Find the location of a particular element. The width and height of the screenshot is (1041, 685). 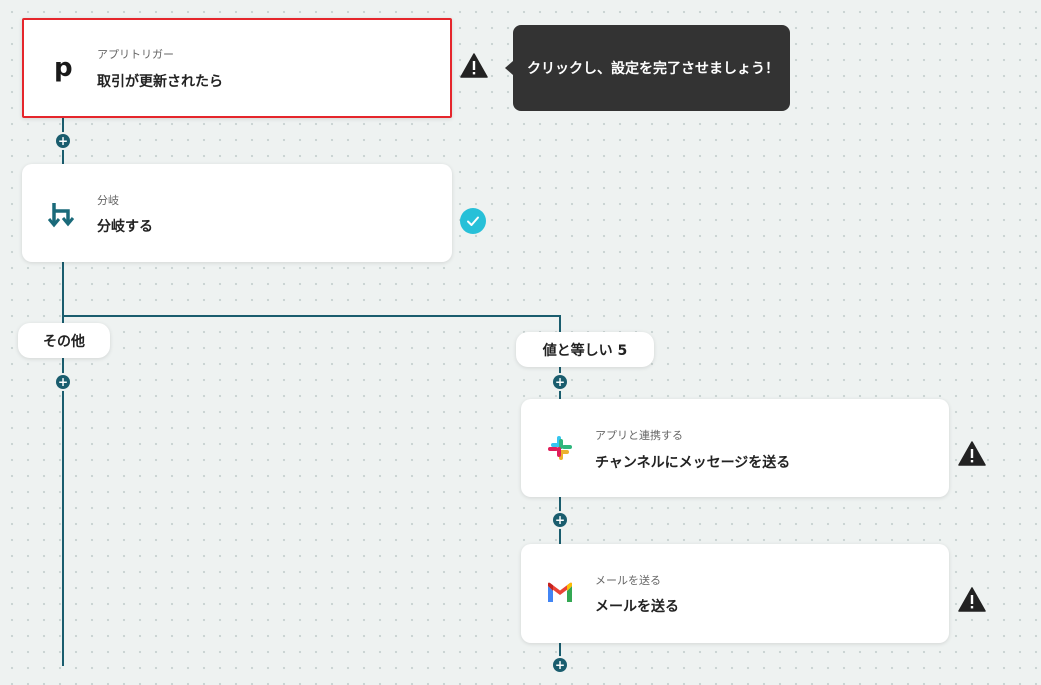

slack-icon is located at coordinates (560, 448).